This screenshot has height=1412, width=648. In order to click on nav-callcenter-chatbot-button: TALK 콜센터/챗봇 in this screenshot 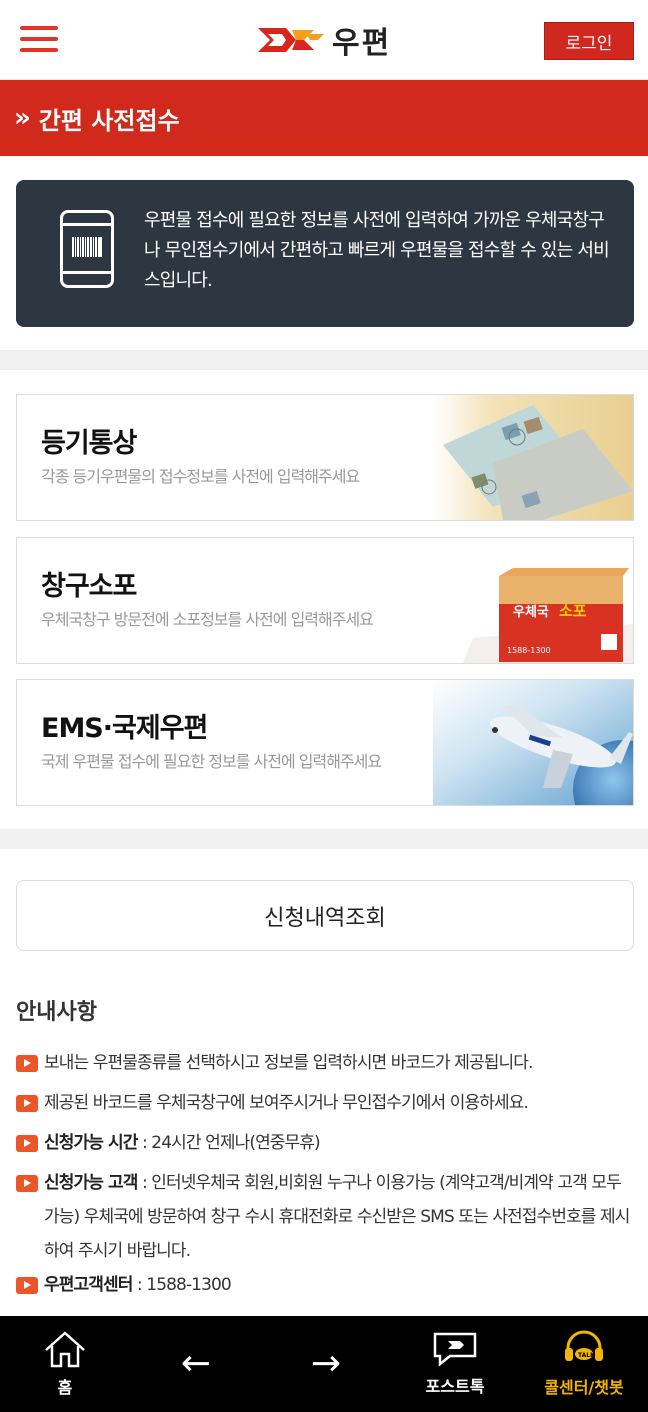, I will do `click(584, 1364)`.